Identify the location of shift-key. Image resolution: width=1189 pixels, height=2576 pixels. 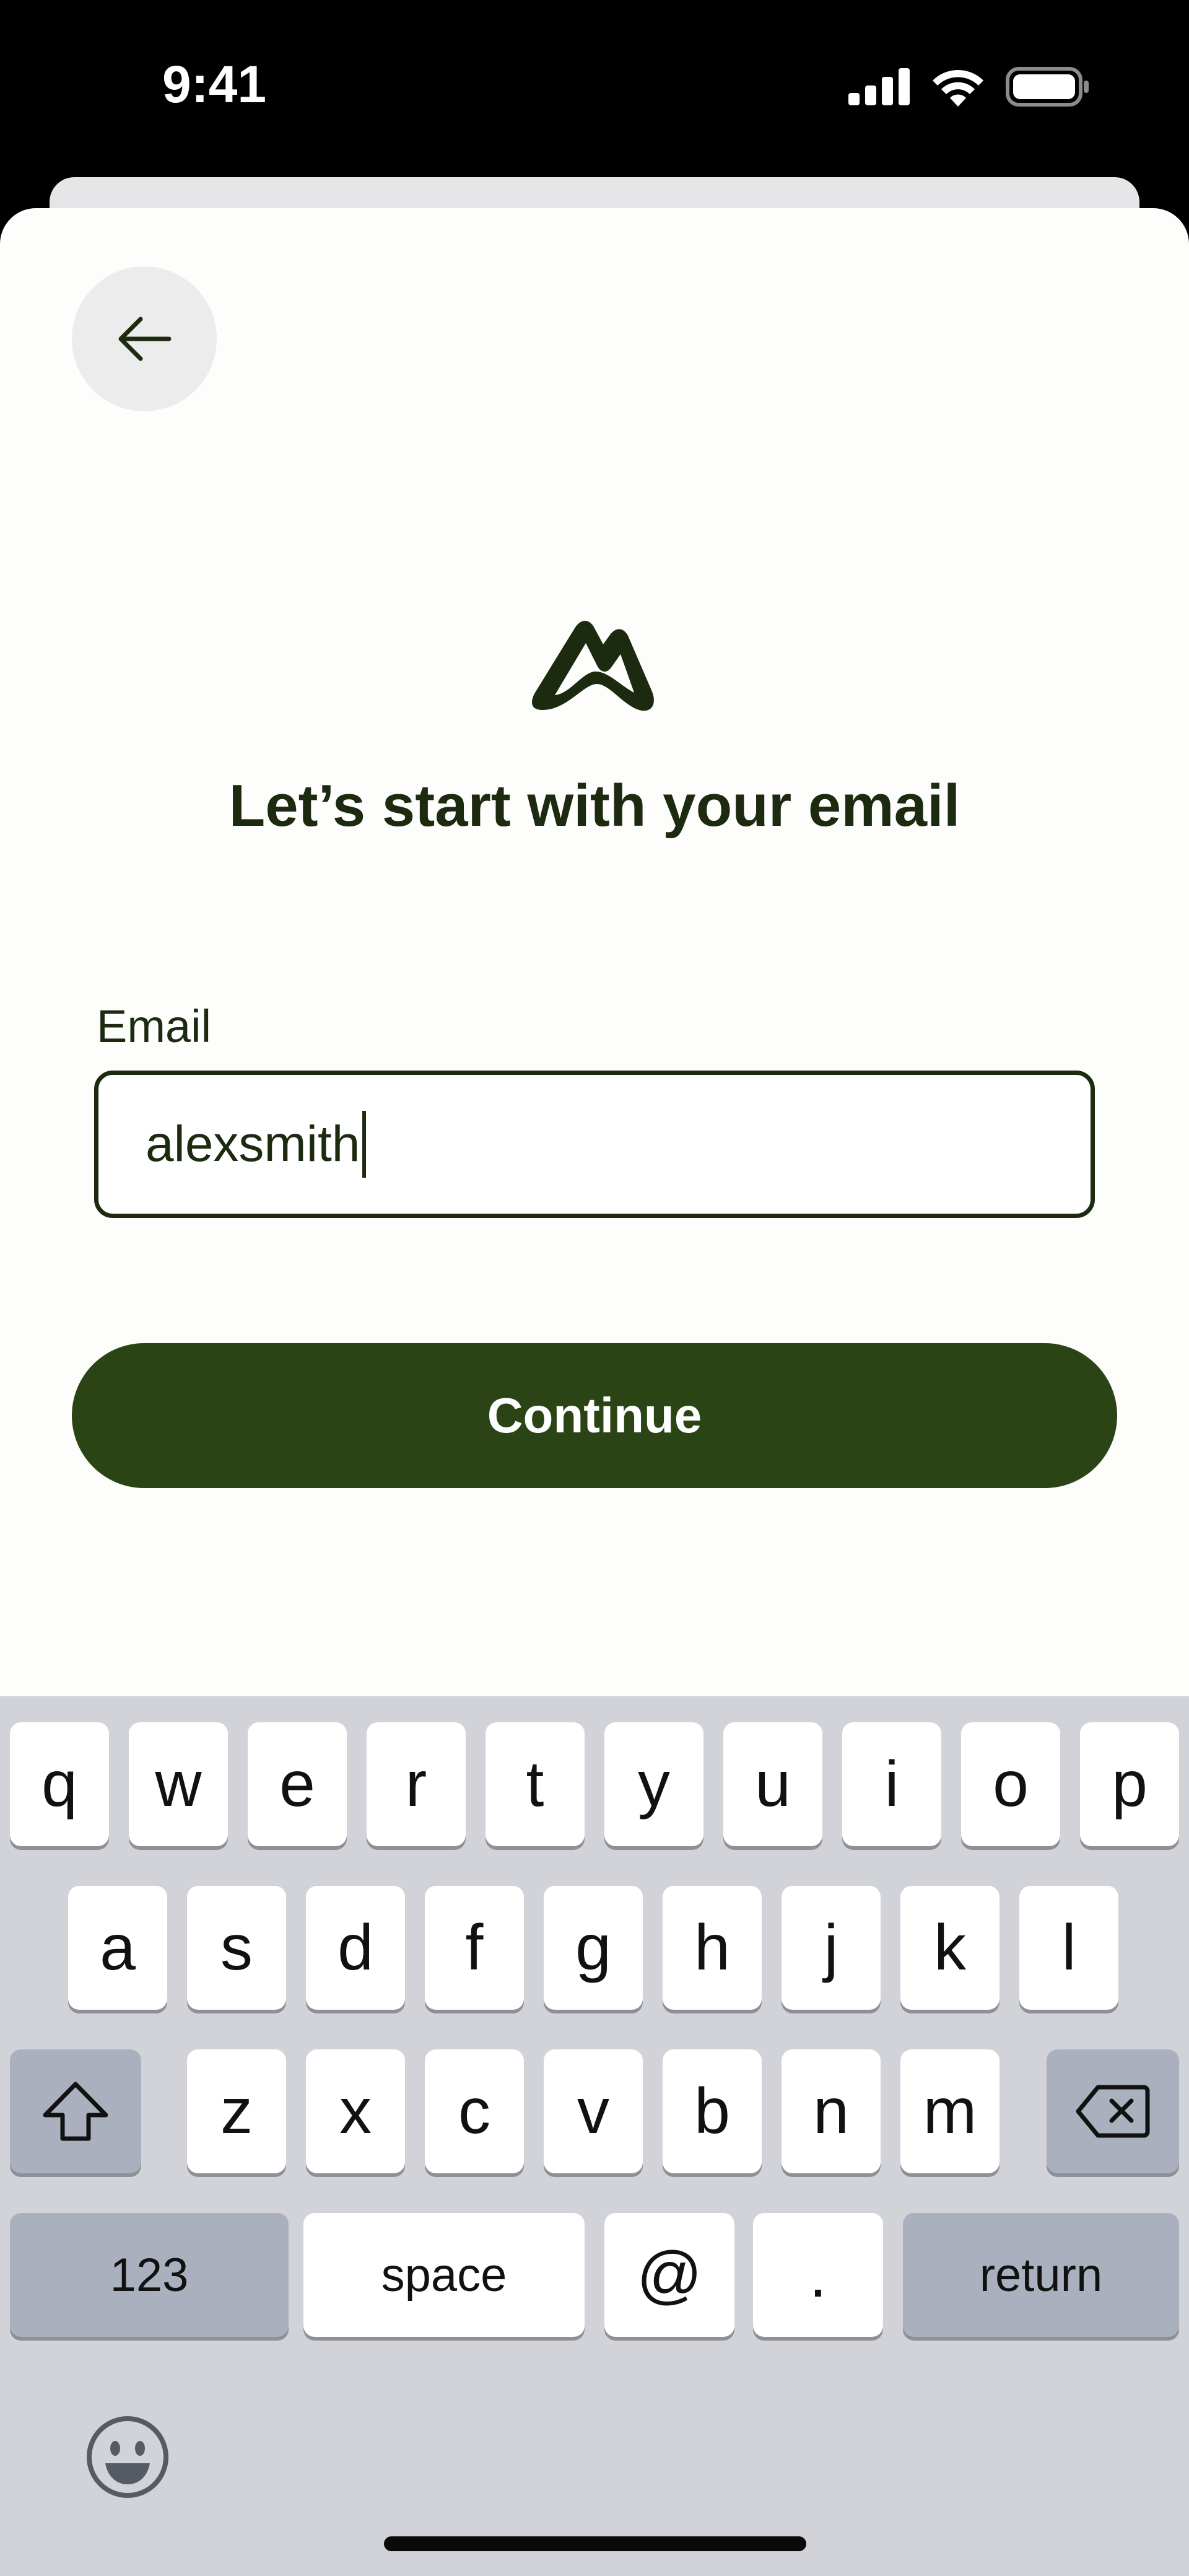
(75, 2111).